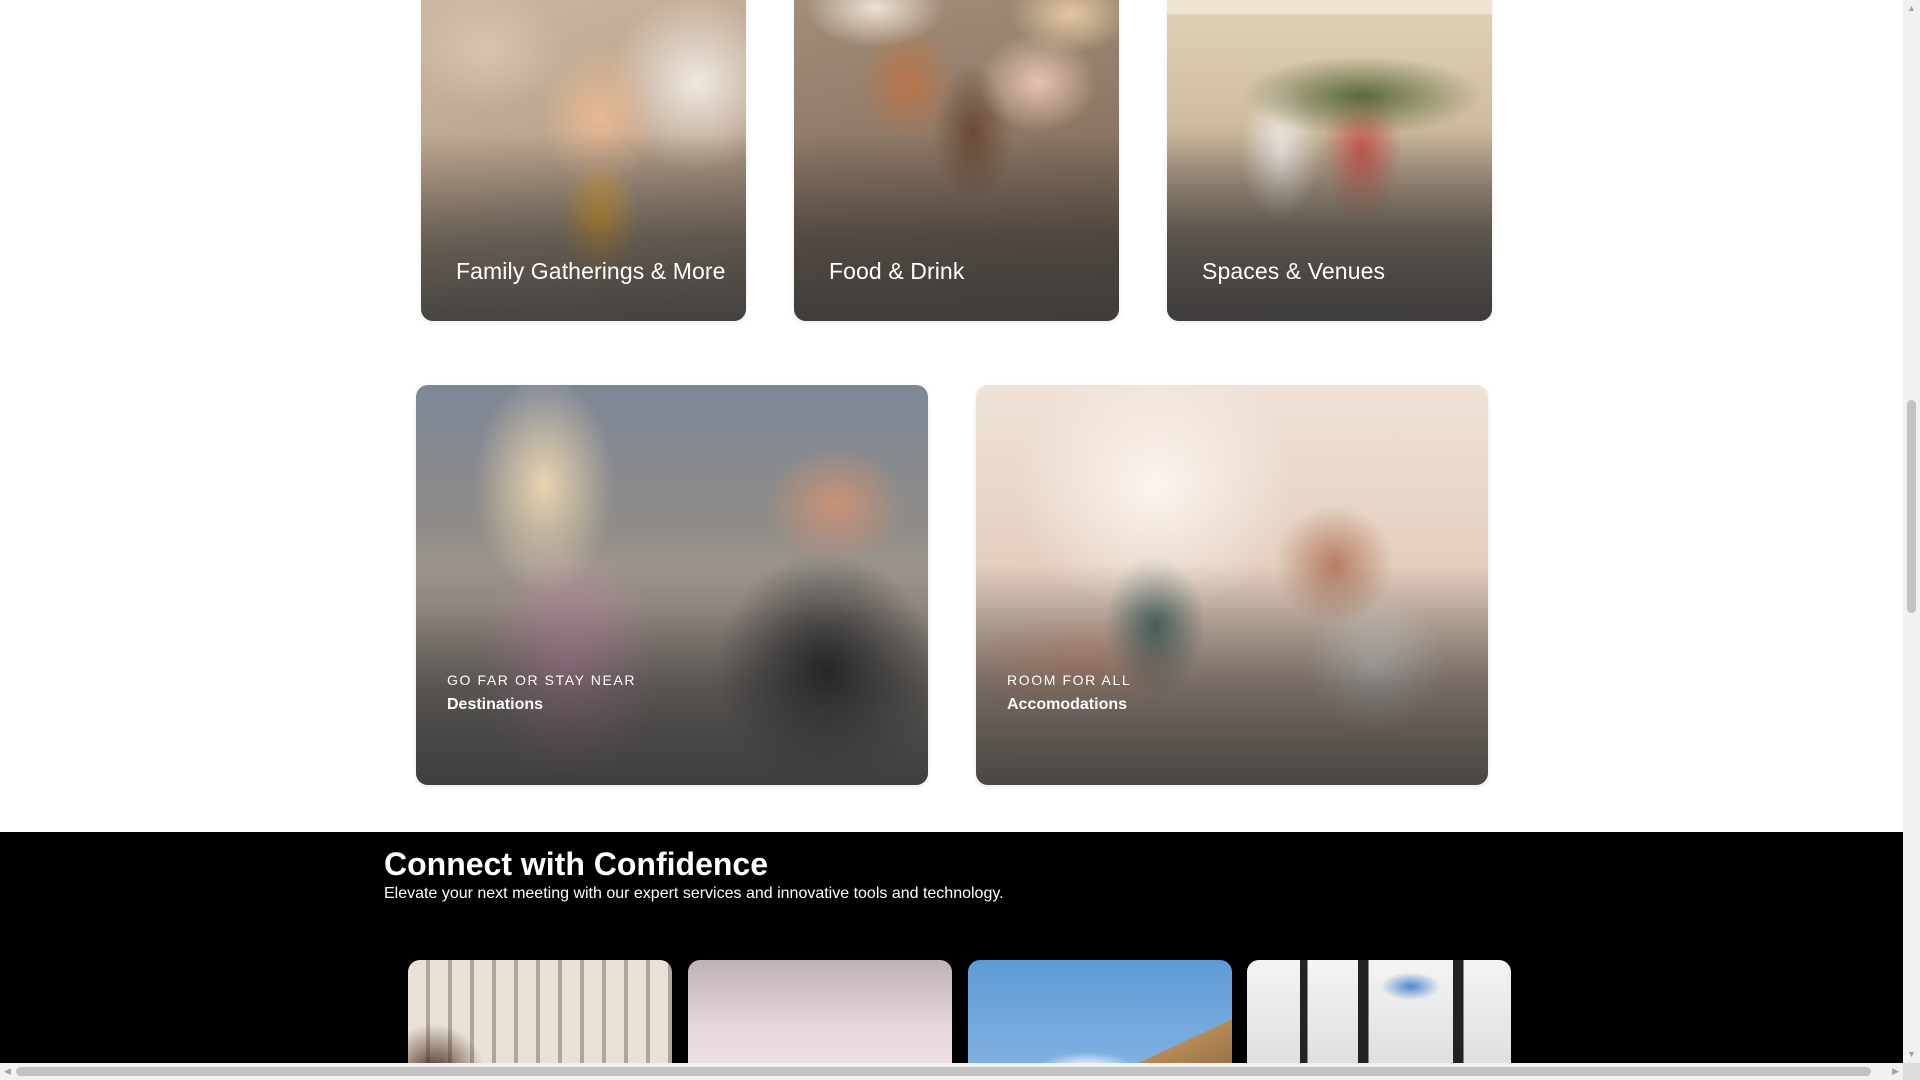 Image resolution: width=1920 pixels, height=1080 pixels. Describe the element at coordinates (1232, 585) in the screenshot. I see `card-accommodations: ROOM FOR ALL Accomodations` at that location.